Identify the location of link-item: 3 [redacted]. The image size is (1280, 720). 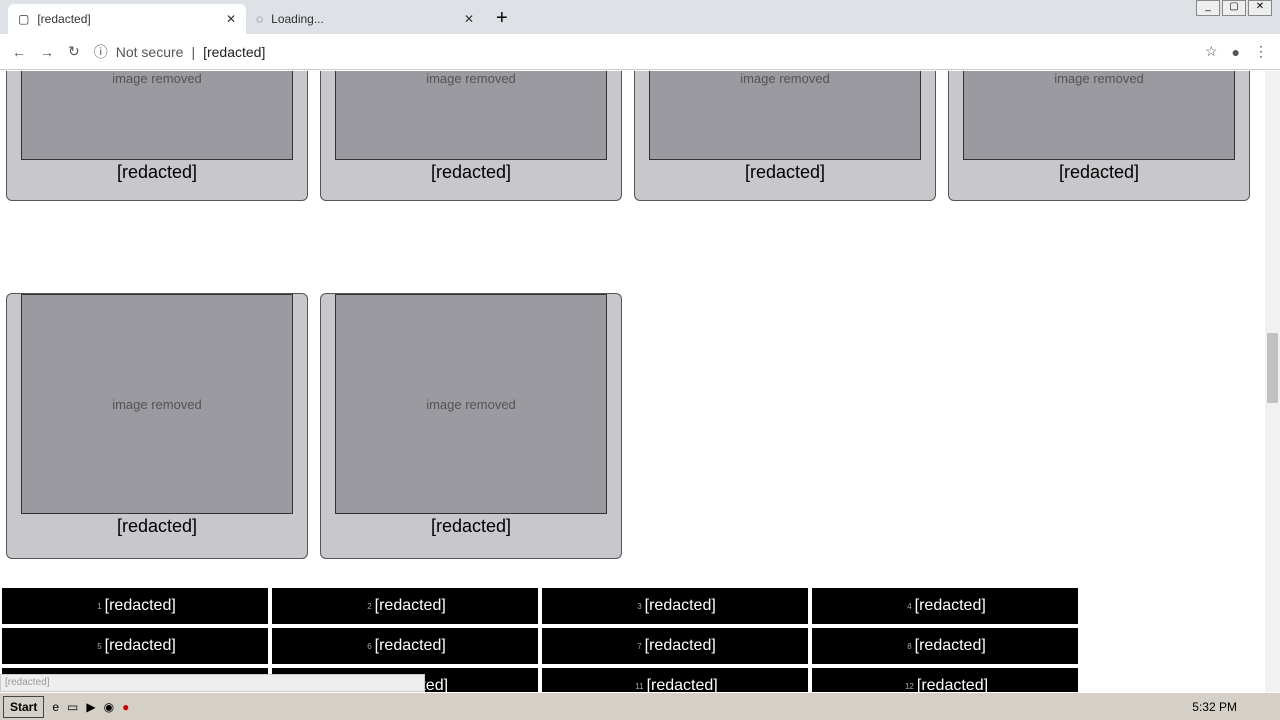
(675, 606).